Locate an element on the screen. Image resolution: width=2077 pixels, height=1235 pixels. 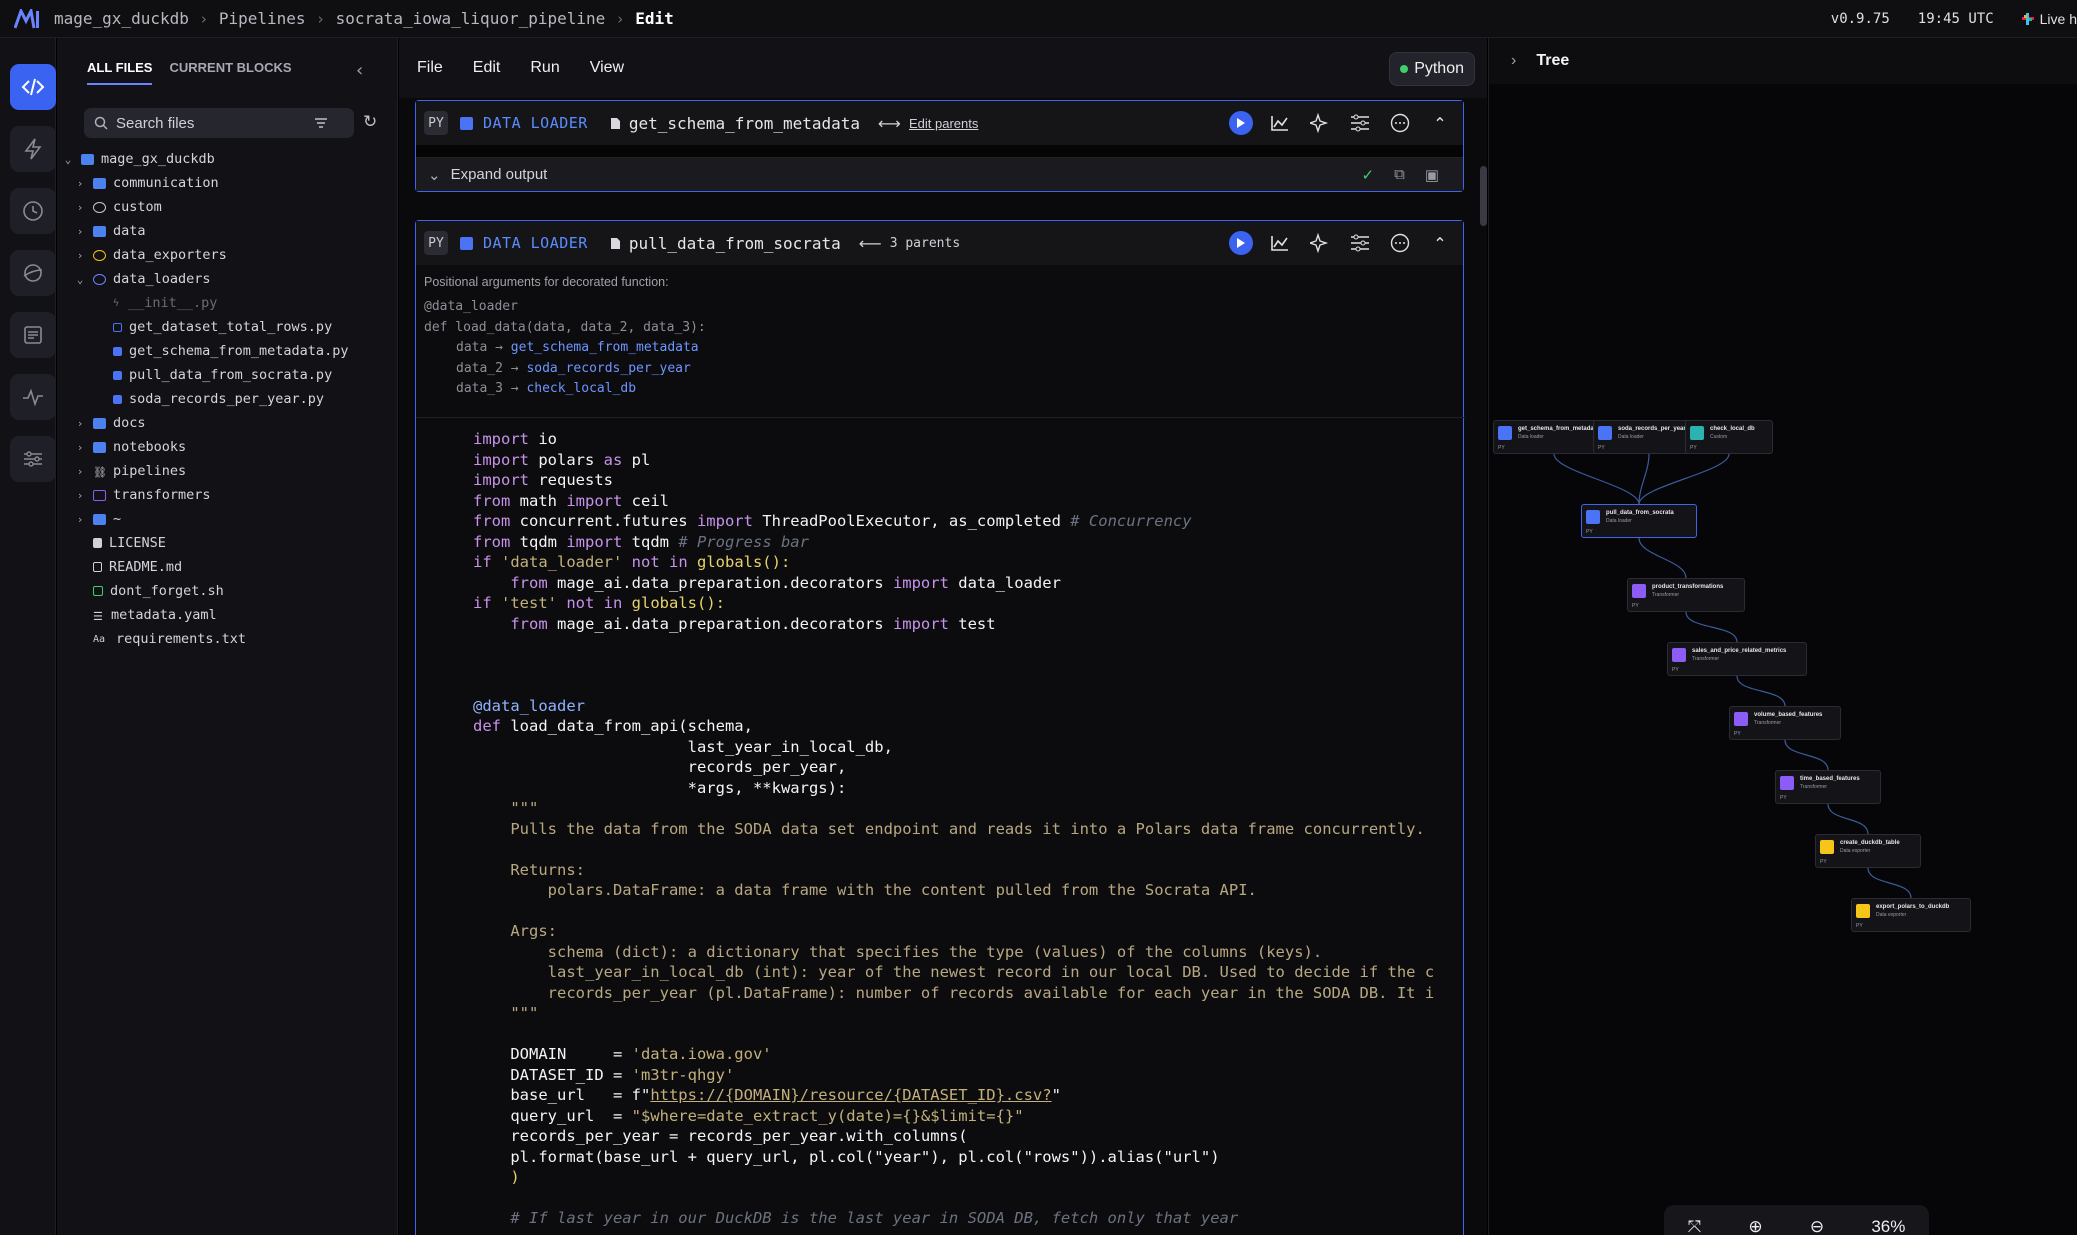
tree-row-requirements: Aa requirements.txt is located at coordinates (169, 639).